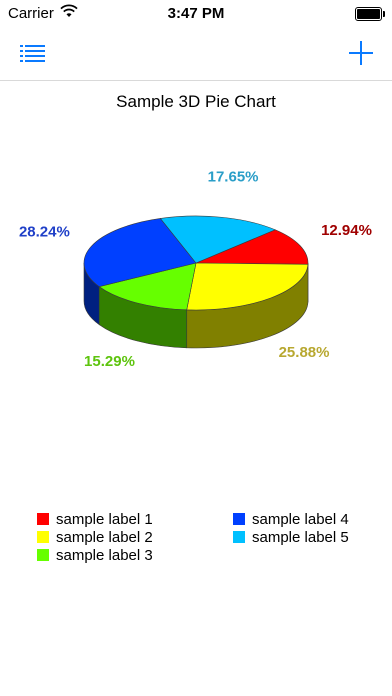  I want to click on legend-label: sample label 1, so click(104, 519).